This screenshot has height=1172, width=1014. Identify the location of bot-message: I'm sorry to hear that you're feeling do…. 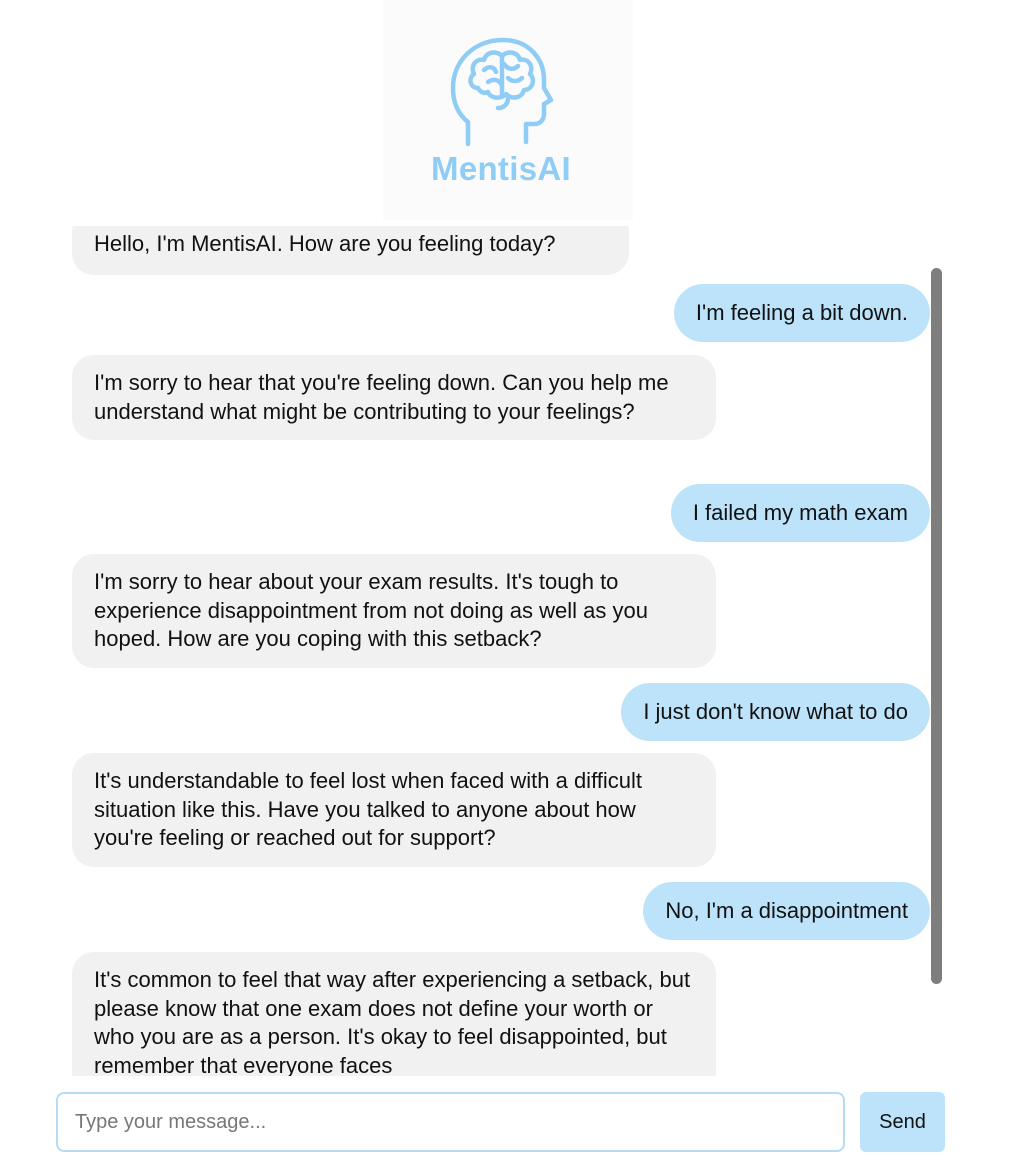
(394, 397).